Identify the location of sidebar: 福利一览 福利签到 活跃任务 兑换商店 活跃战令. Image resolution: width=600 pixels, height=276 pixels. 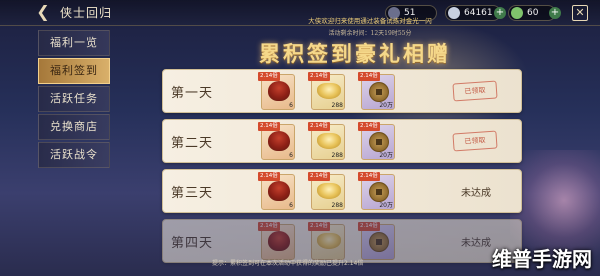
(74, 100).